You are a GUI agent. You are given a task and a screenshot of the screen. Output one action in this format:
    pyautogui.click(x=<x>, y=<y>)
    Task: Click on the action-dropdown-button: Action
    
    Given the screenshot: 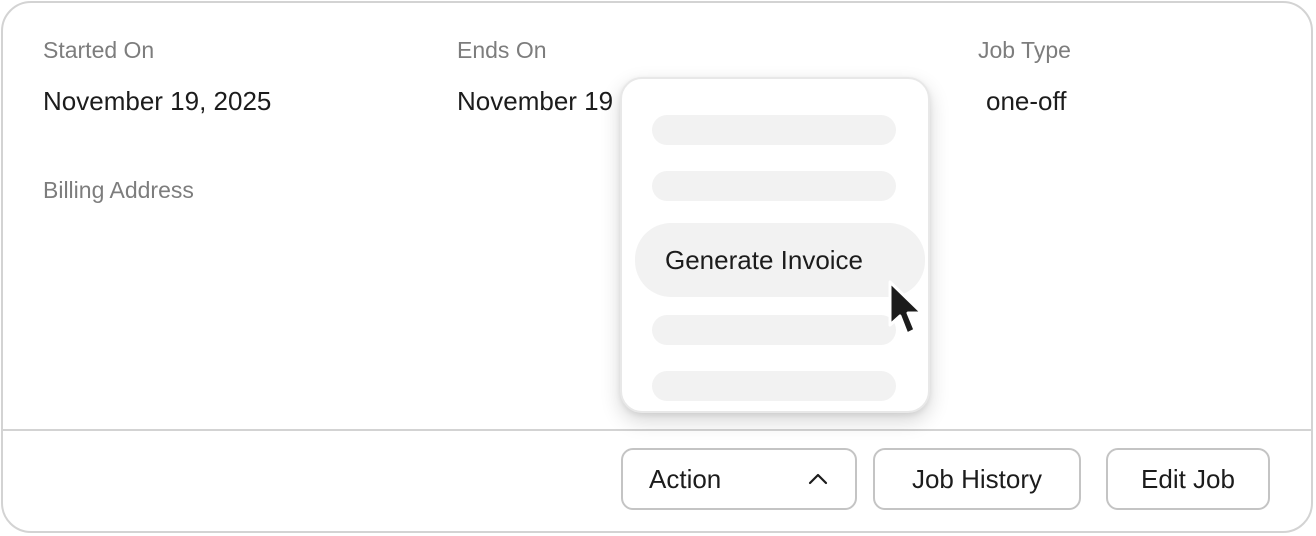 What is the action you would take?
    pyautogui.click(x=739, y=479)
    